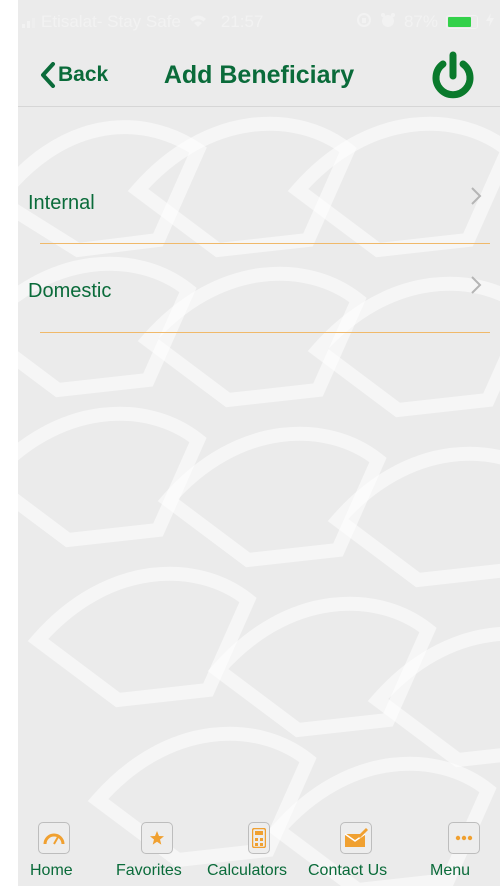  Describe the element at coordinates (388, 22) in the screenshot. I see `alarm-icon` at that location.